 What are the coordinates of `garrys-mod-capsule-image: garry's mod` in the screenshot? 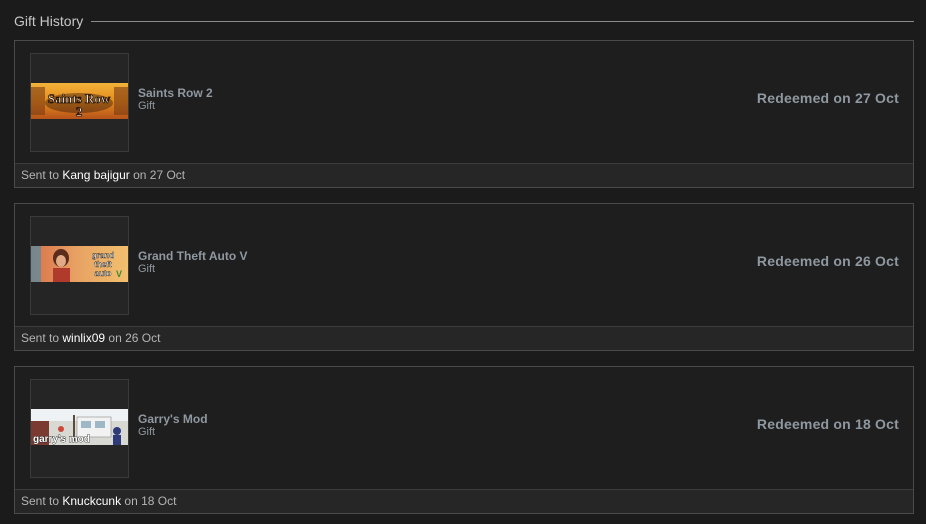 It's located at (79, 427).